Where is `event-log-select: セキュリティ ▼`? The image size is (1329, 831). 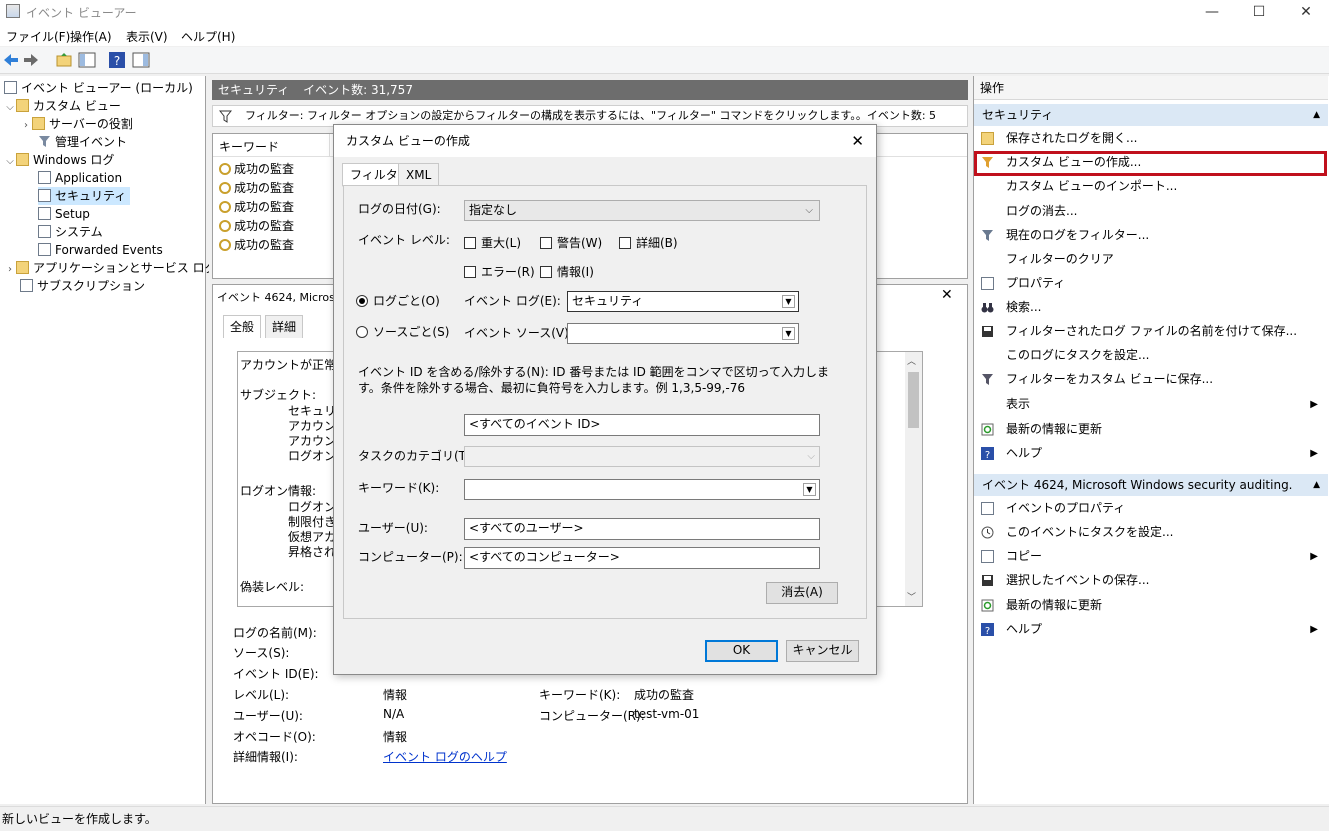 event-log-select: セキュリティ ▼ is located at coordinates (683, 301).